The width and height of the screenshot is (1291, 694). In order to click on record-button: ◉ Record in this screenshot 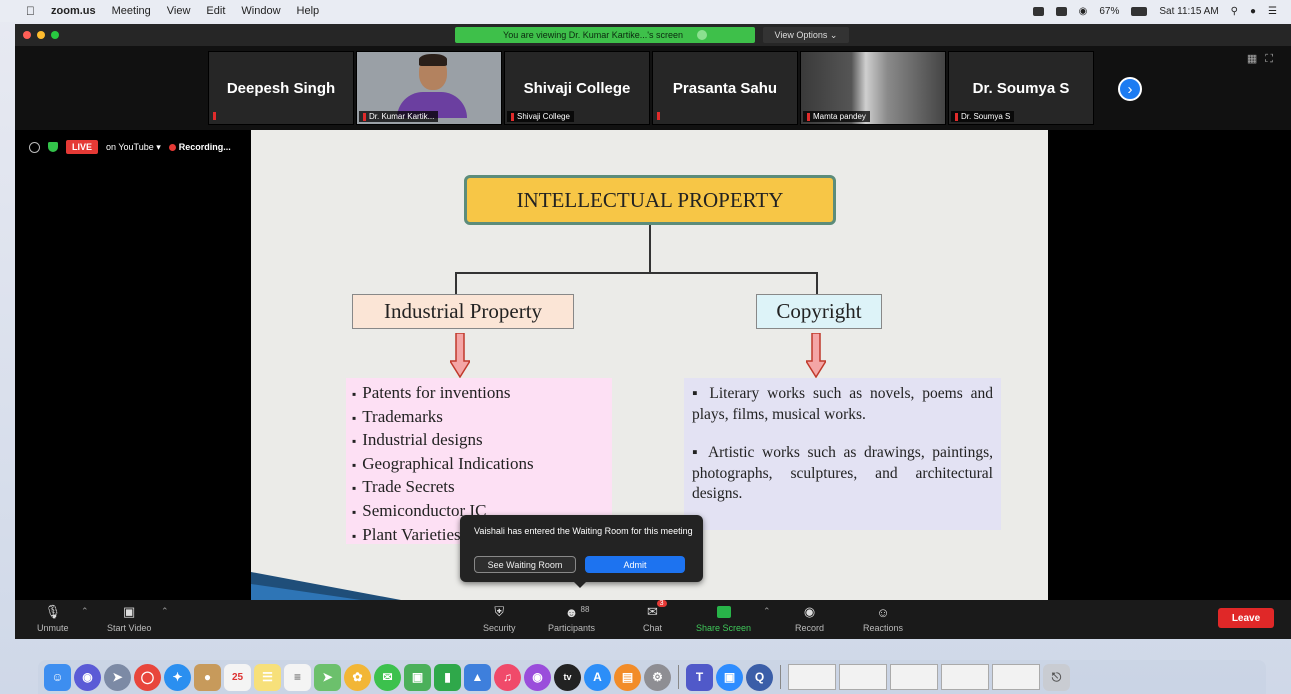, I will do `click(809, 618)`.